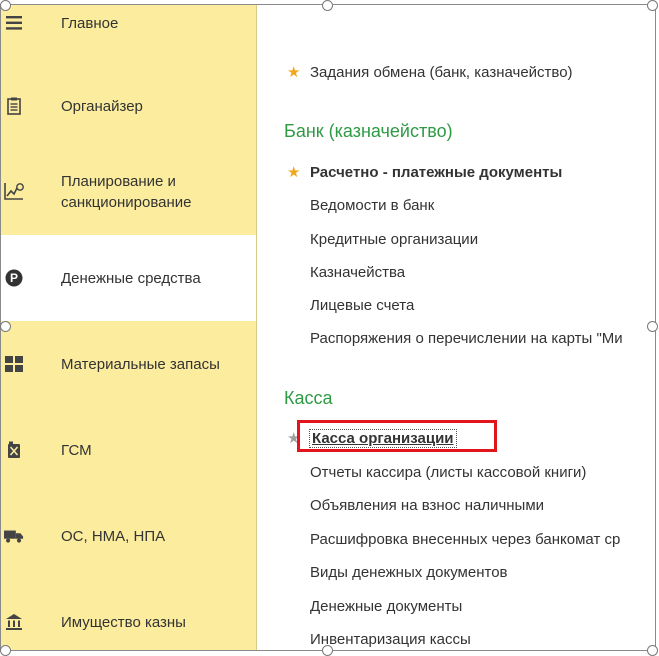  I want to click on svg-text: P, so click(14, 278).